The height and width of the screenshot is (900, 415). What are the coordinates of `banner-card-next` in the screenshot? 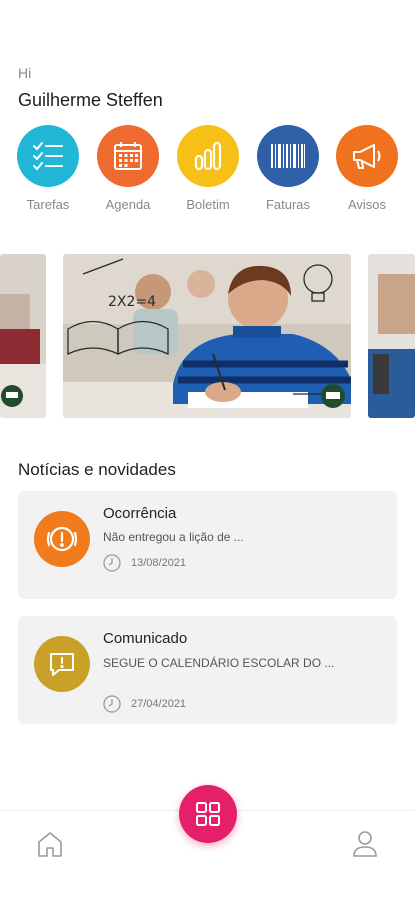 It's located at (391, 336).